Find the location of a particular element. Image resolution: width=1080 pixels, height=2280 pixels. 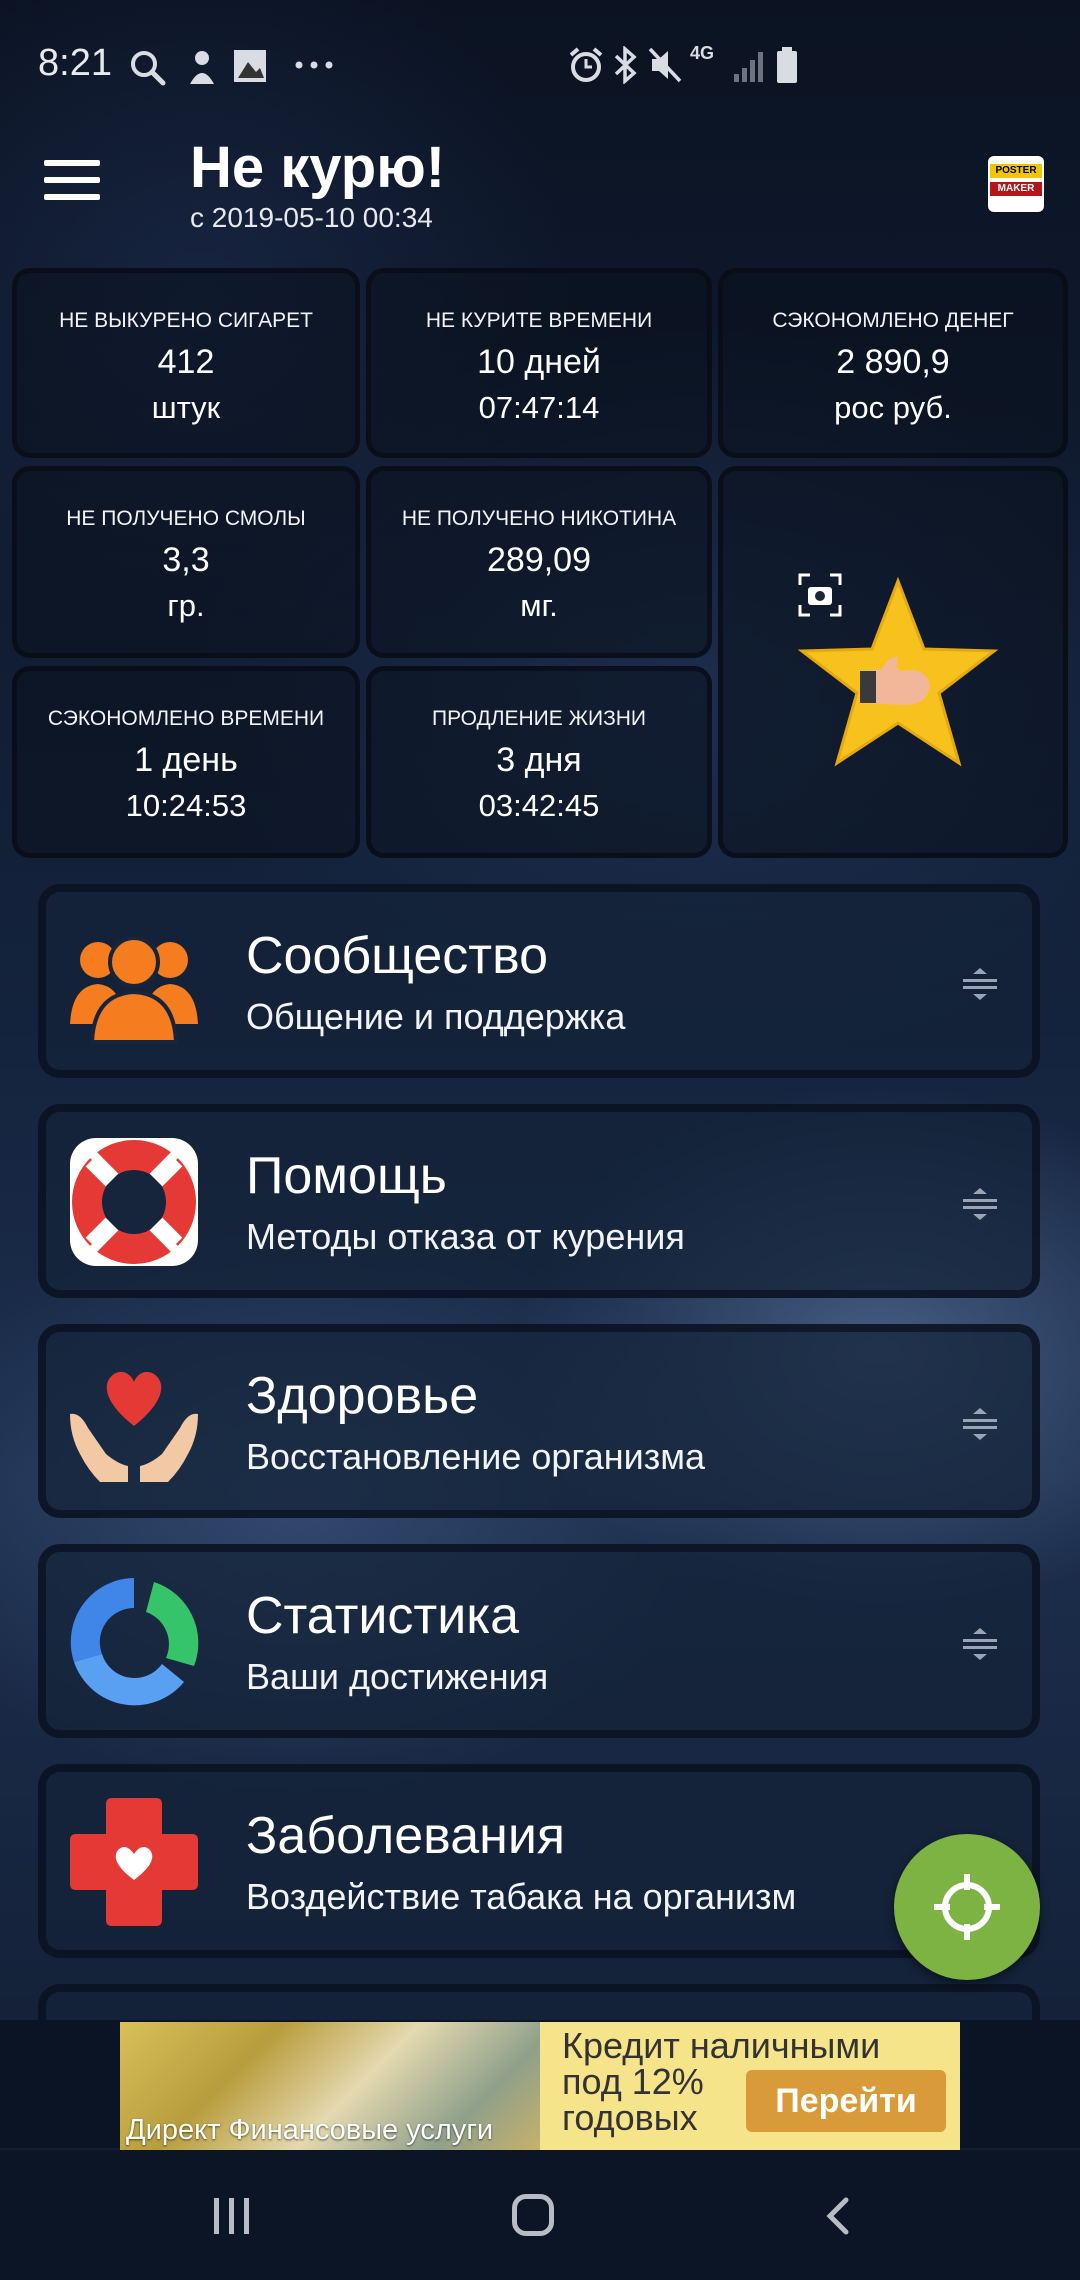

stat-value: 412 is located at coordinates (186, 362).